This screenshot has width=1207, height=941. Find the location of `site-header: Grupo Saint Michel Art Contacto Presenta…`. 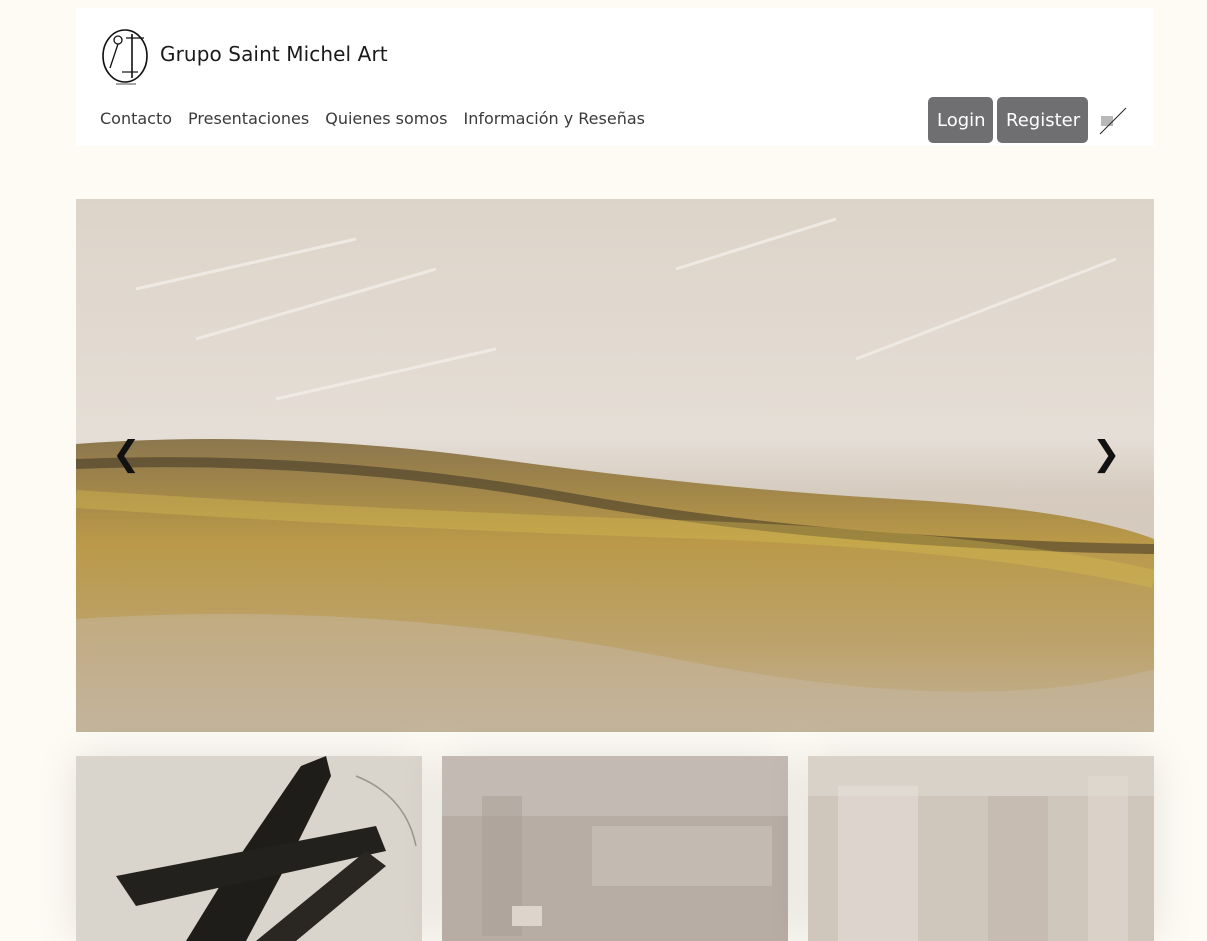

site-header: Grupo Saint Michel Art Contacto Presenta… is located at coordinates (615, 77).